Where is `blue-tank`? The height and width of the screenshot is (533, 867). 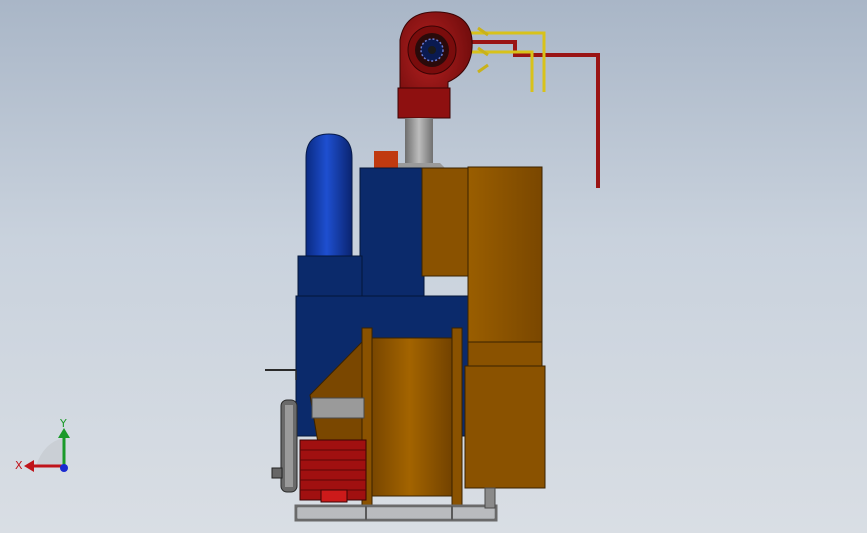 blue-tank is located at coordinates (329, 195).